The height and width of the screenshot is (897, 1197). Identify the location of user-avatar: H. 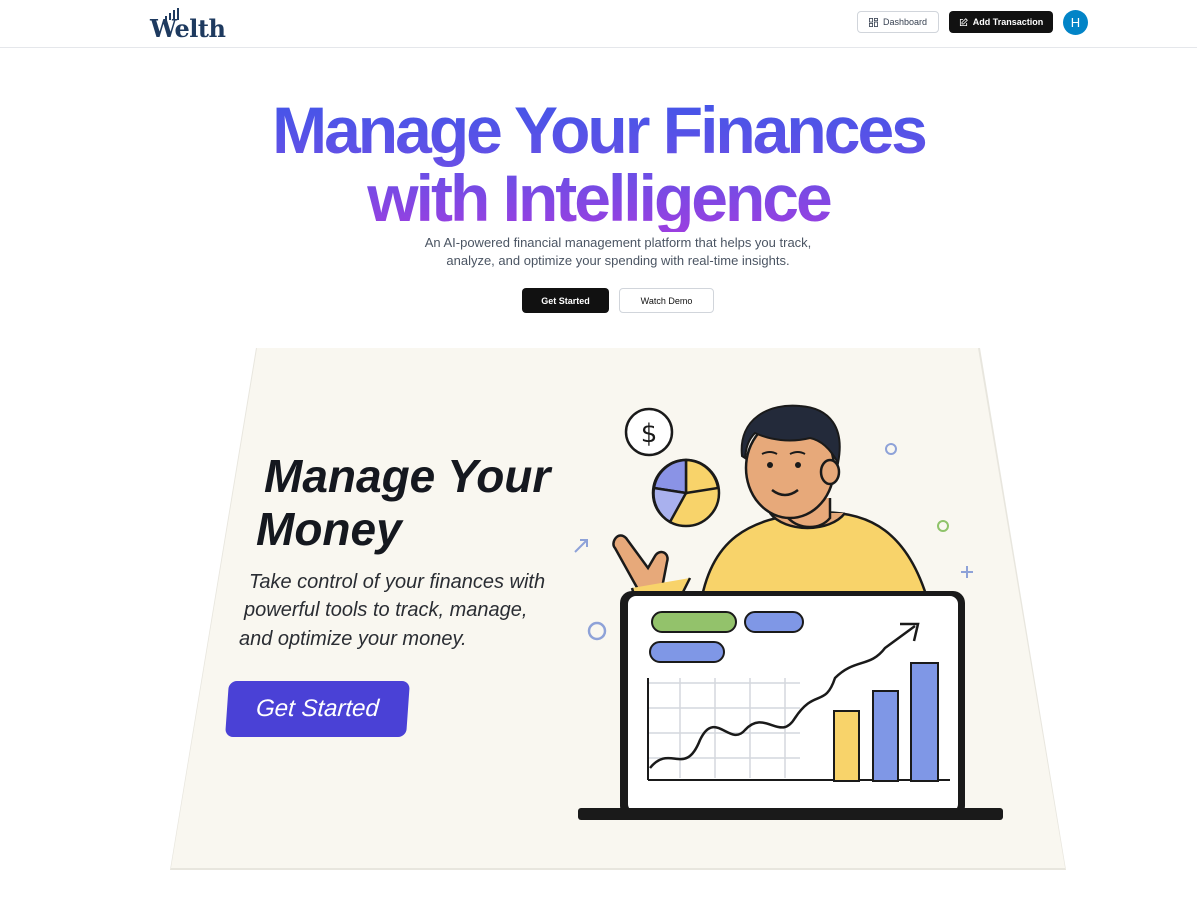
(1075, 22).